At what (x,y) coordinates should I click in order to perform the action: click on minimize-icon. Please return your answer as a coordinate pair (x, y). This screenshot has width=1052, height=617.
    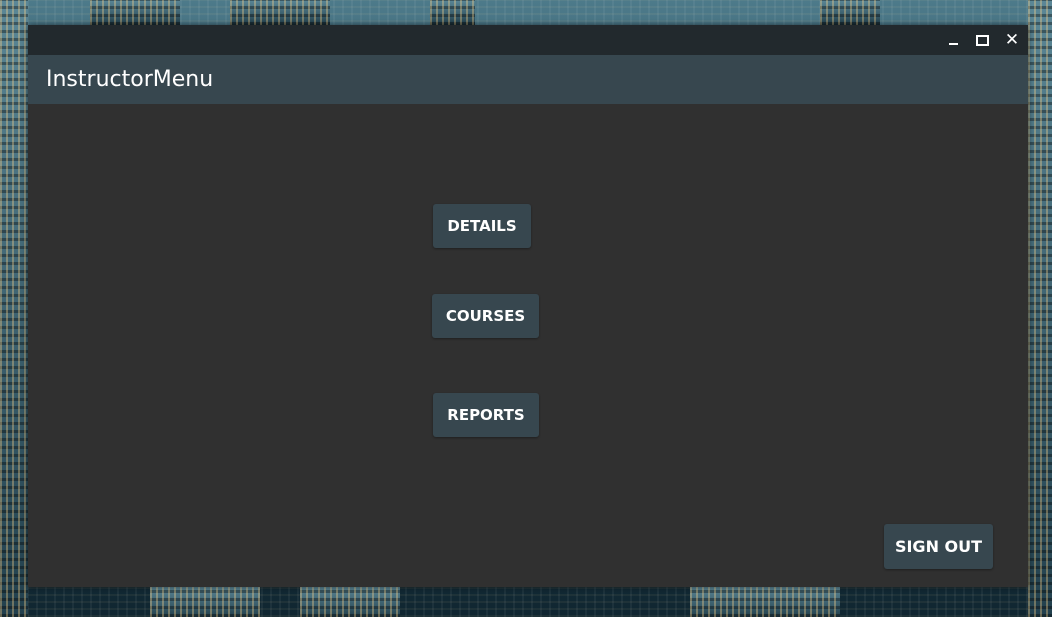
    Looking at the image, I should click on (953, 44).